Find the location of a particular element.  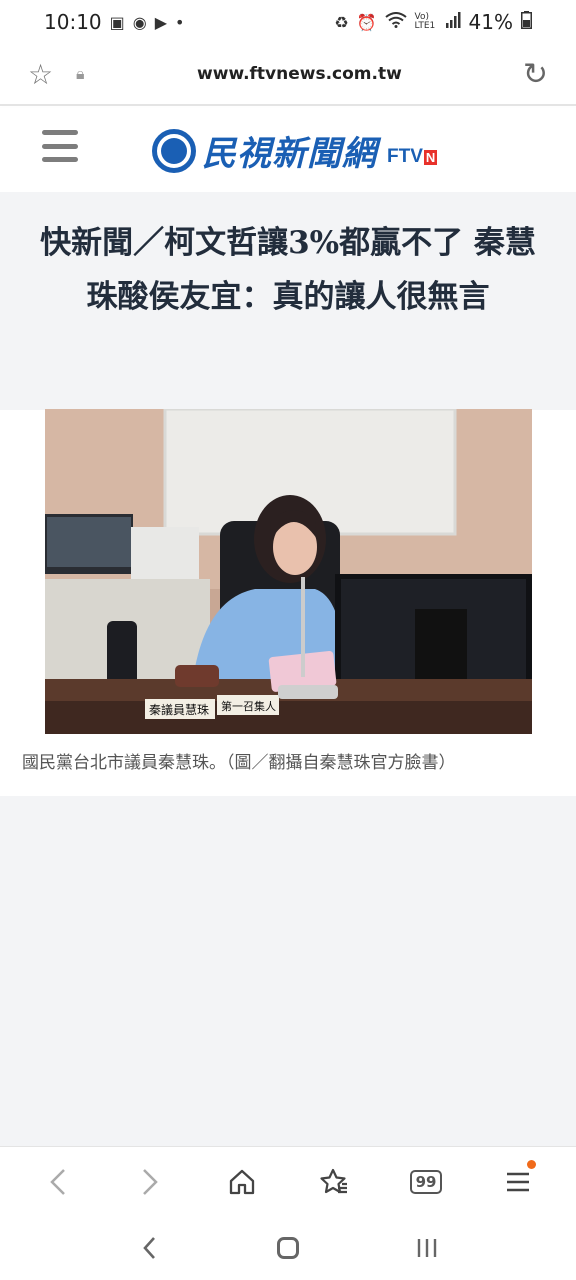

notification-dot is located at coordinates (531, 1164).